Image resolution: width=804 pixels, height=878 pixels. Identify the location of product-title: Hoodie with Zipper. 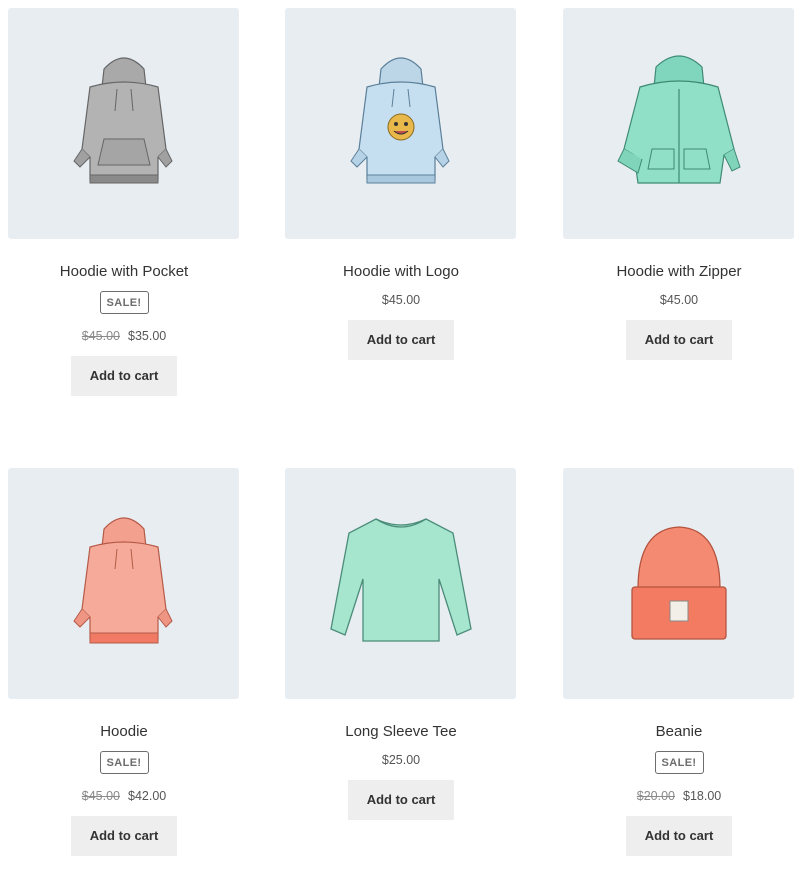
(679, 272).